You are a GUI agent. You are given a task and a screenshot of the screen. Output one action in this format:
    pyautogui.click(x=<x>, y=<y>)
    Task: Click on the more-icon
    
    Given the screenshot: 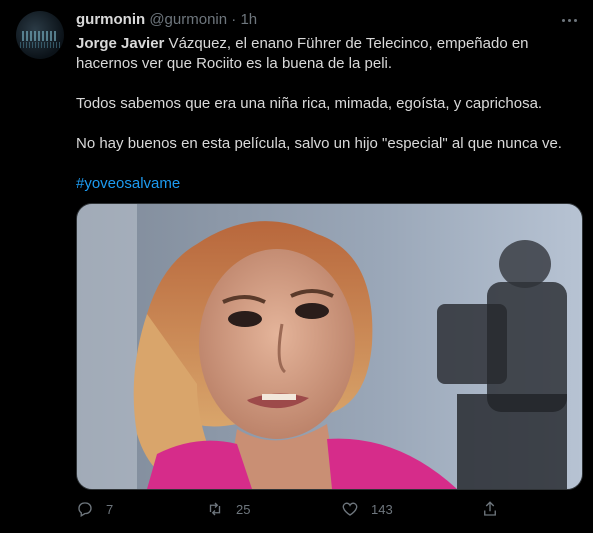 What is the action you would take?
    pyautogui.click(x=569, y=20)
    